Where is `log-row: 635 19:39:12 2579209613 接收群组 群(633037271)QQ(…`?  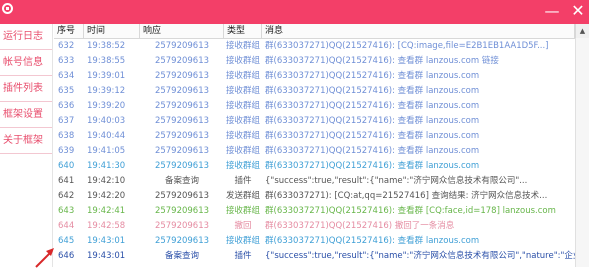
log-row: 635 19:39:12 2579209613 接收群组 群(633037271)QQ(… is located at coordinates (314, 91).